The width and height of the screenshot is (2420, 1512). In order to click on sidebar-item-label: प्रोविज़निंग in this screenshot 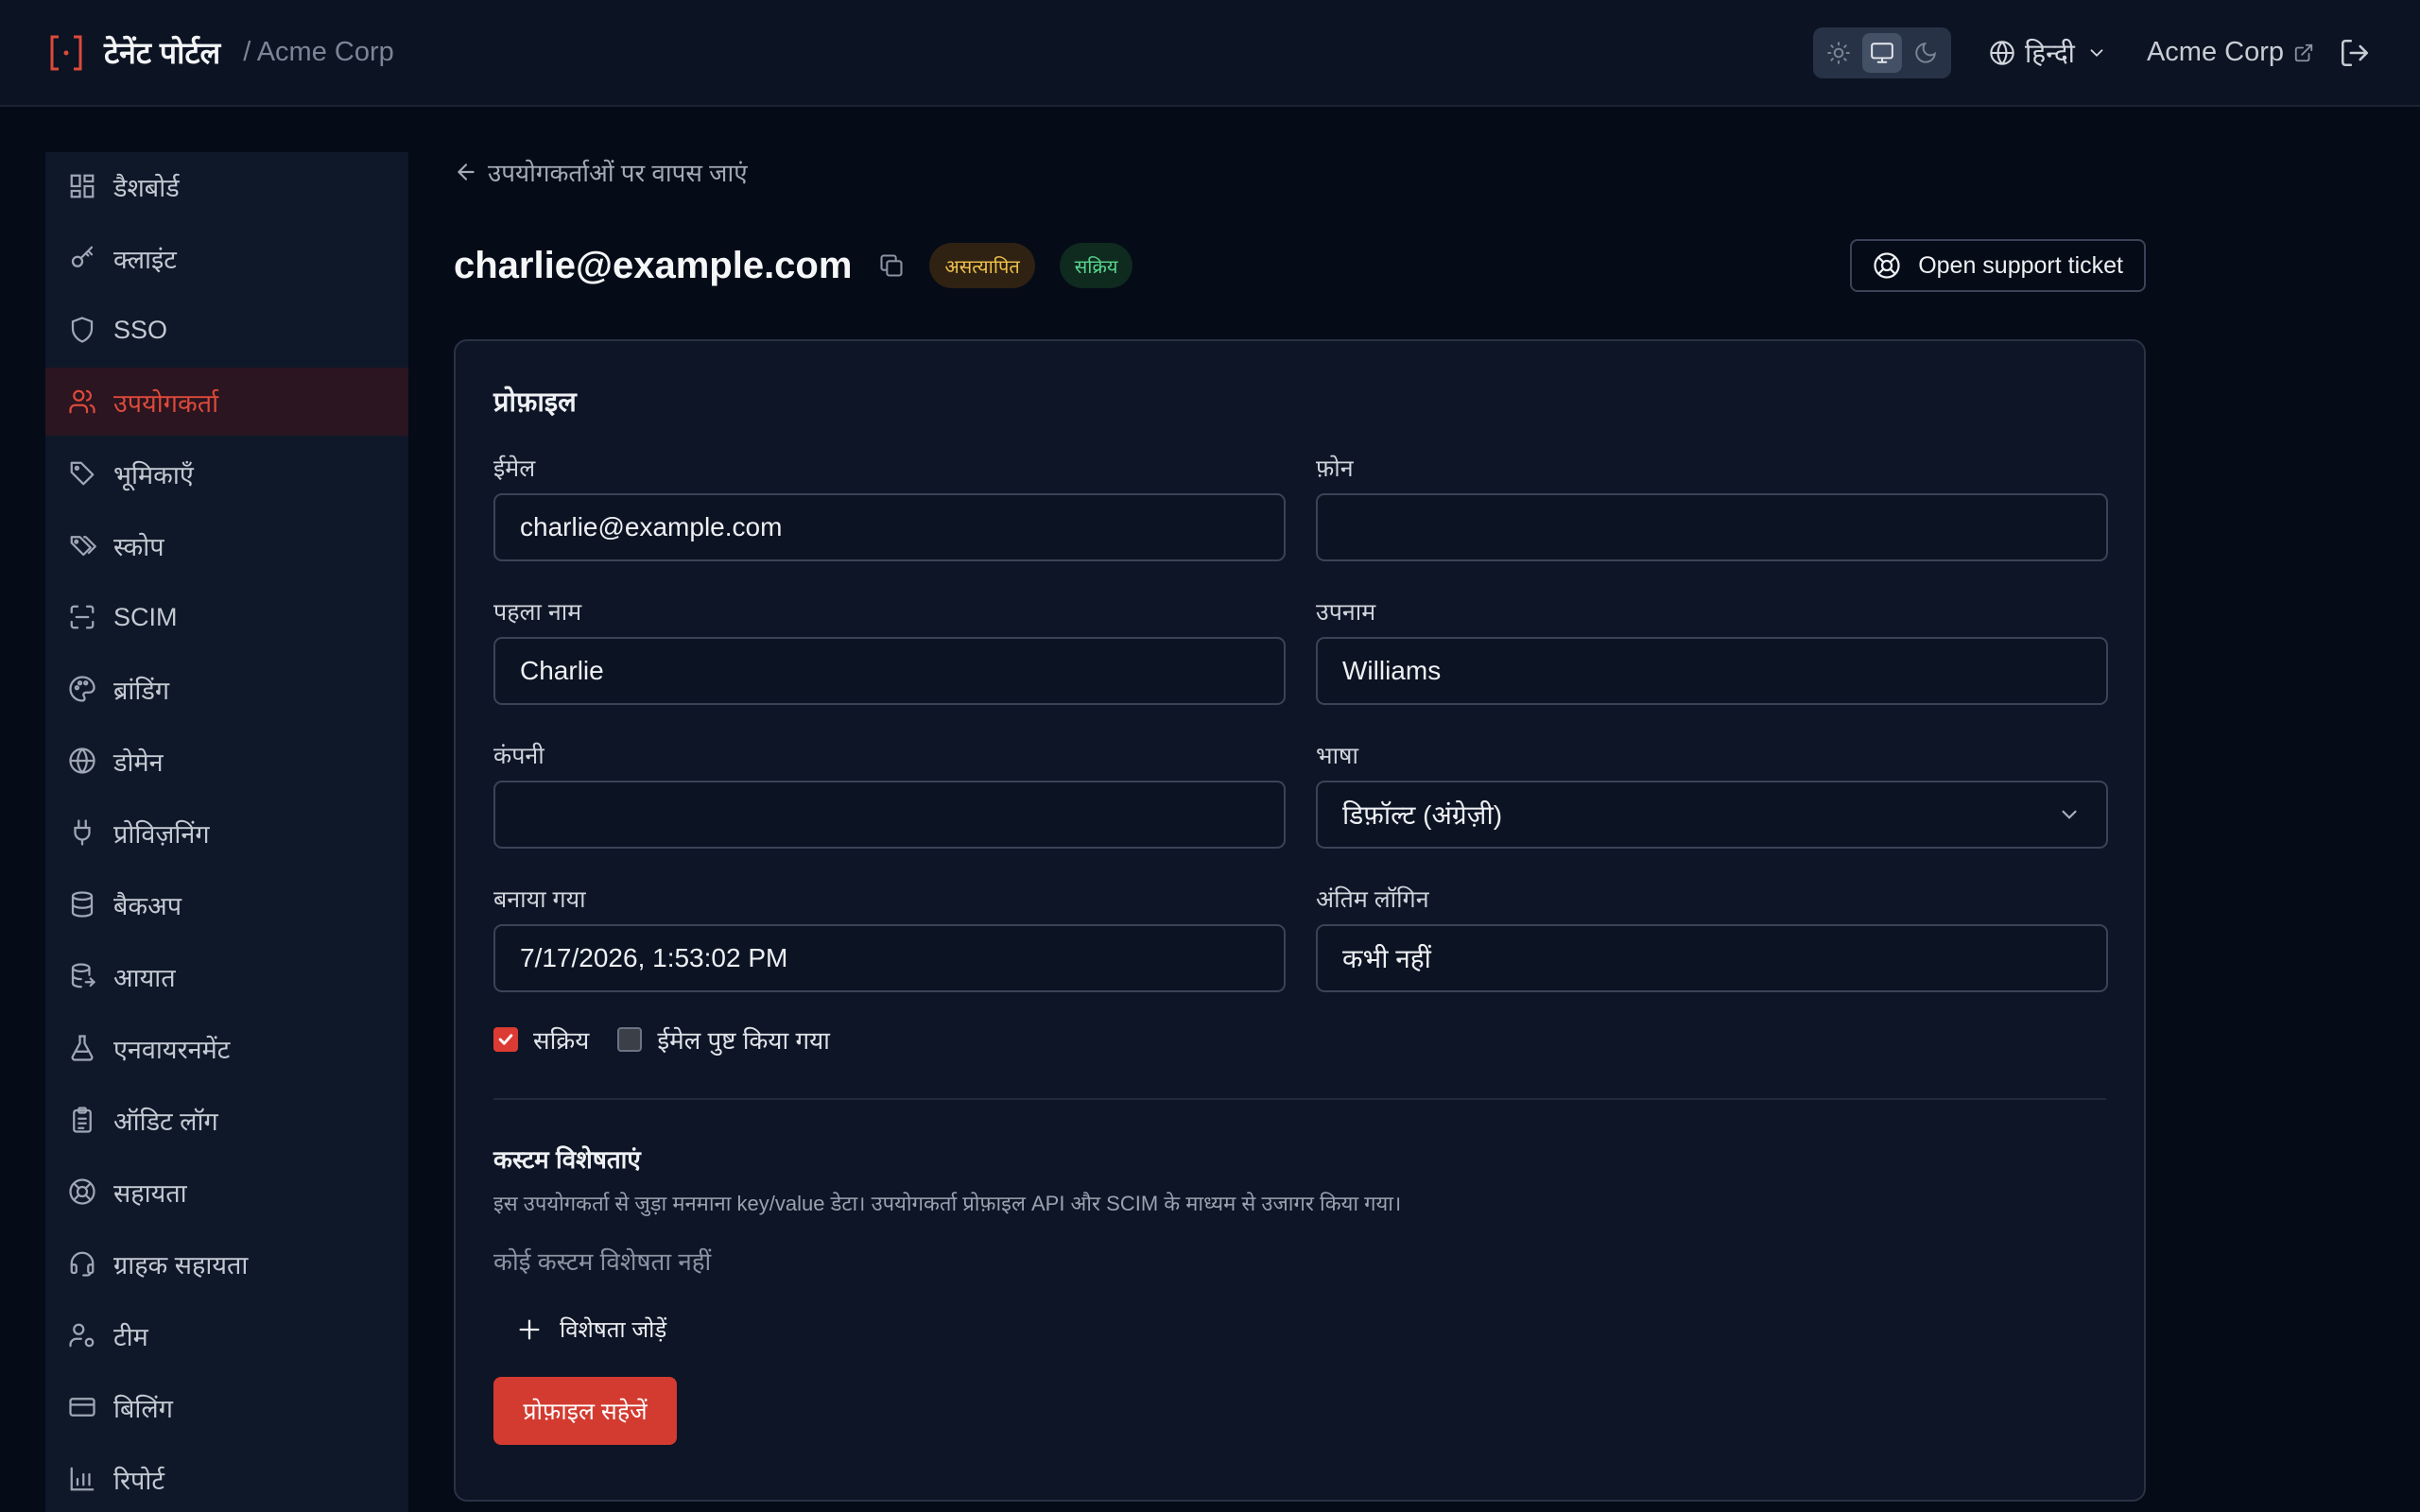, I will do `click(161, 834)`.